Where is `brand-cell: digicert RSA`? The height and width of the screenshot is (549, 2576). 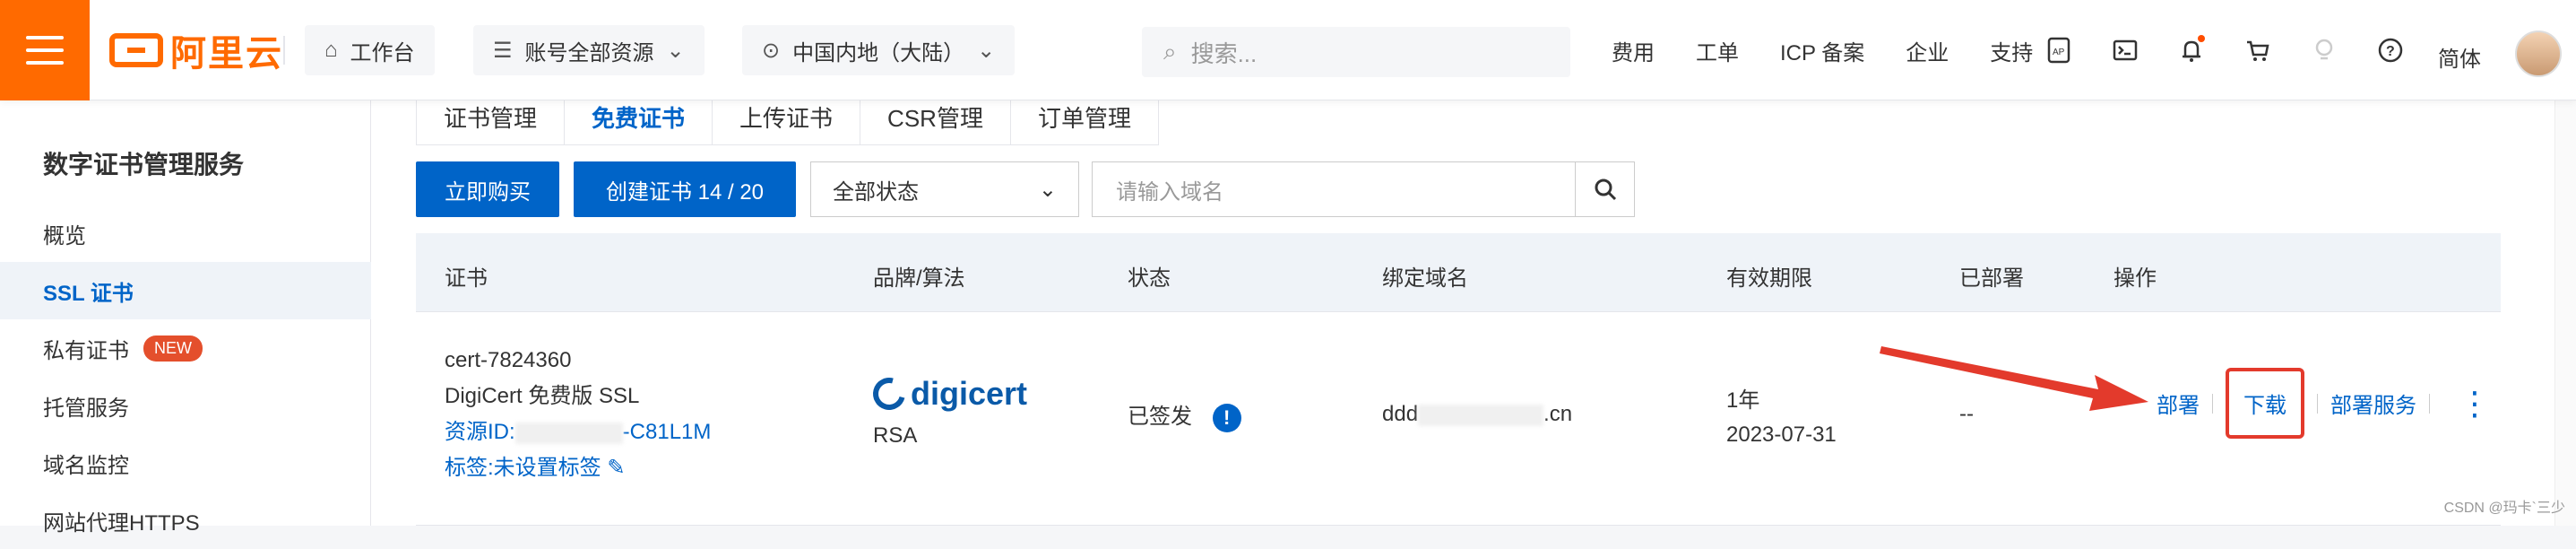
brand-cell: digicert RSA is located at coordinates (950, 412).